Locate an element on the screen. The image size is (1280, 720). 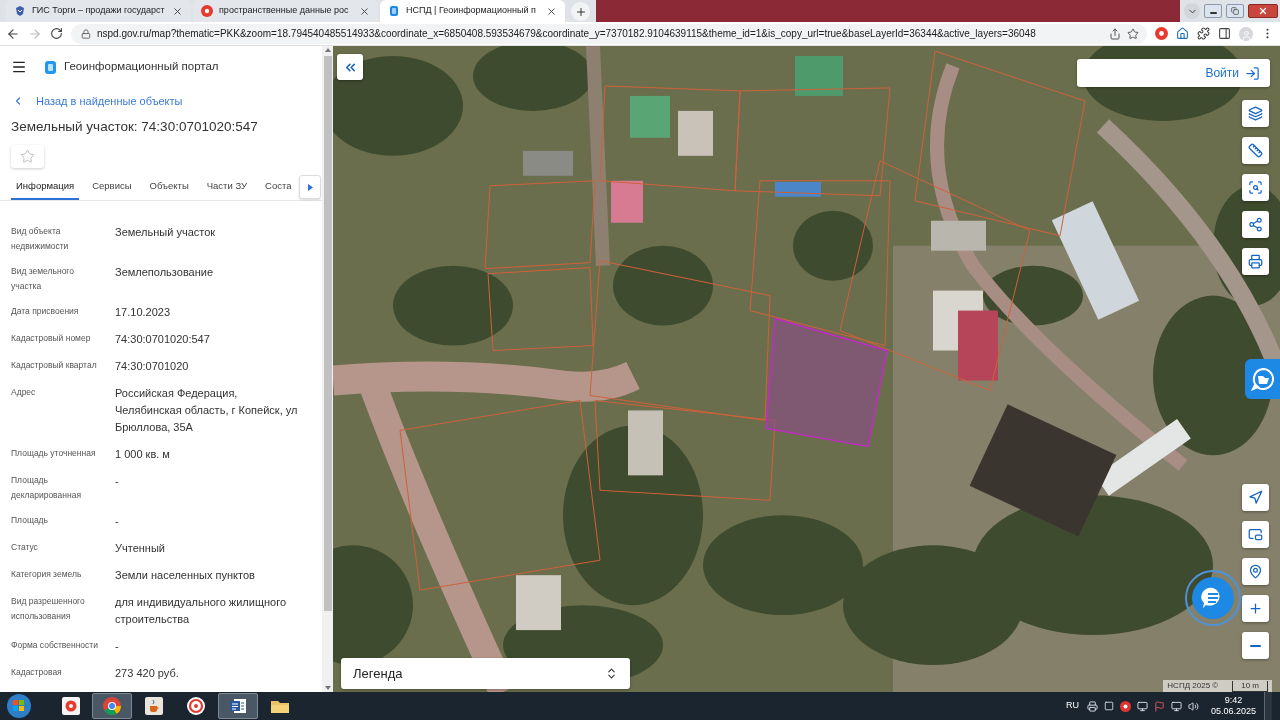
property-label: Площадь is located at coordinates (30, 520).